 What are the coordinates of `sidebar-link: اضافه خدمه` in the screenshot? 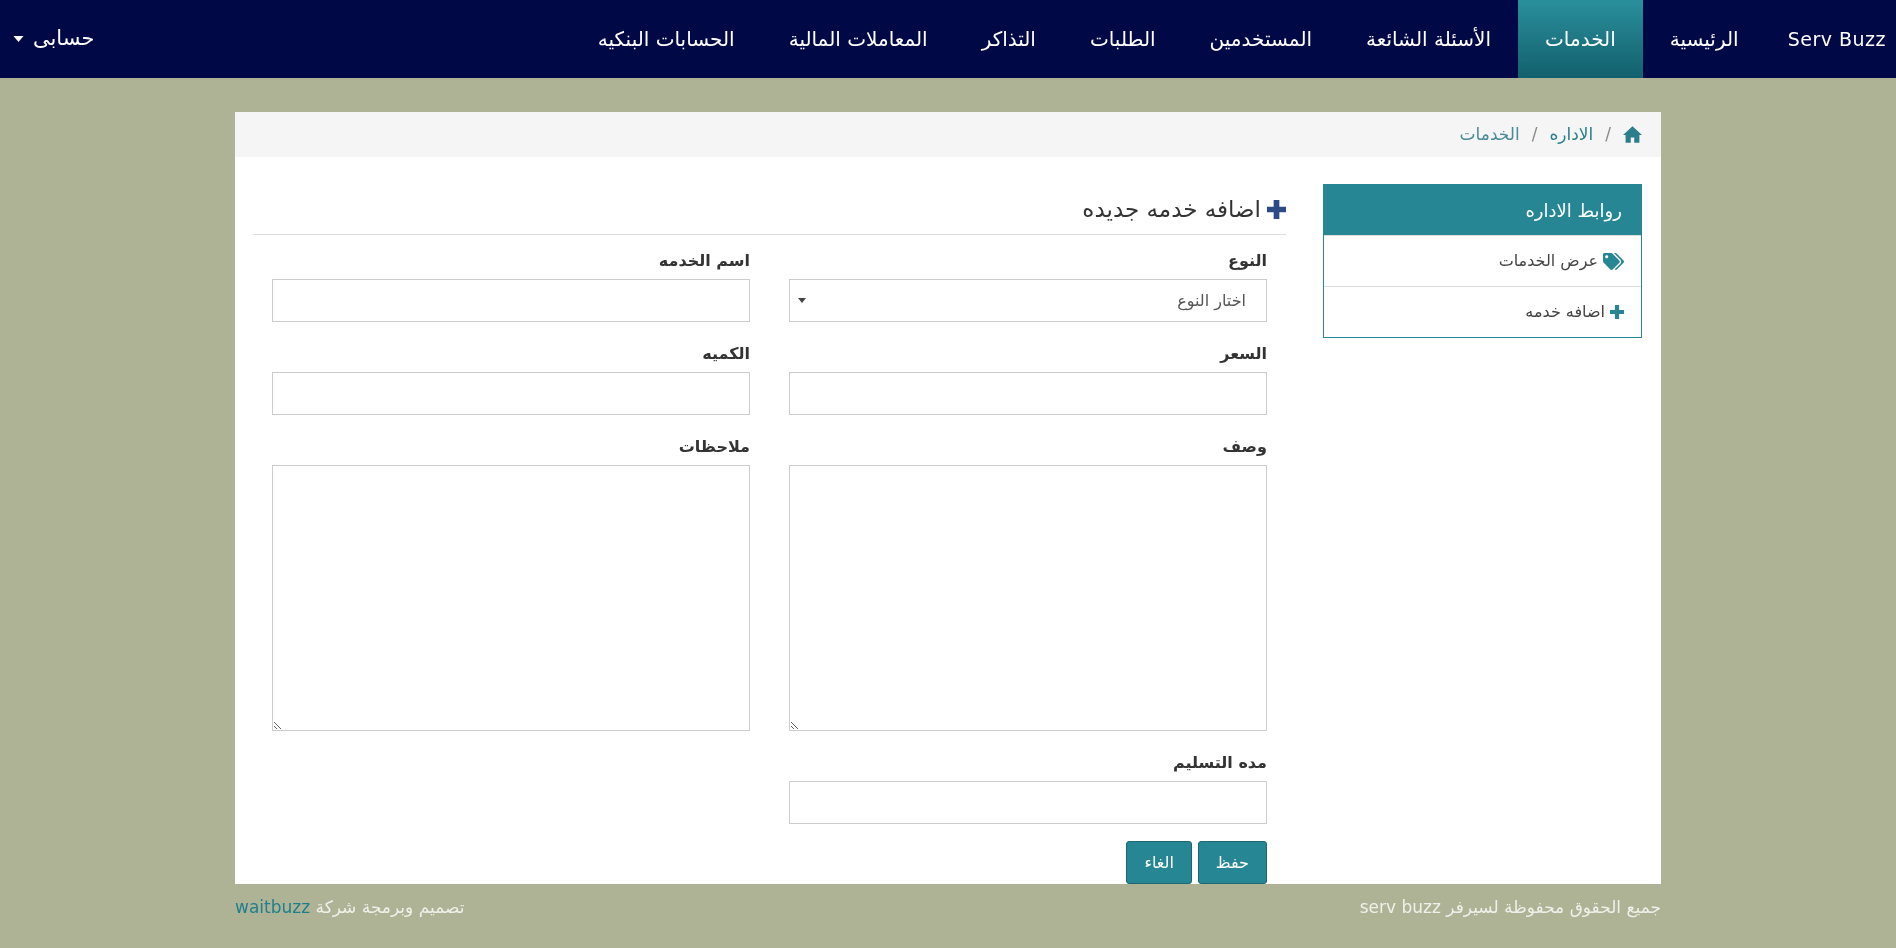 It's located at (1482, 311).